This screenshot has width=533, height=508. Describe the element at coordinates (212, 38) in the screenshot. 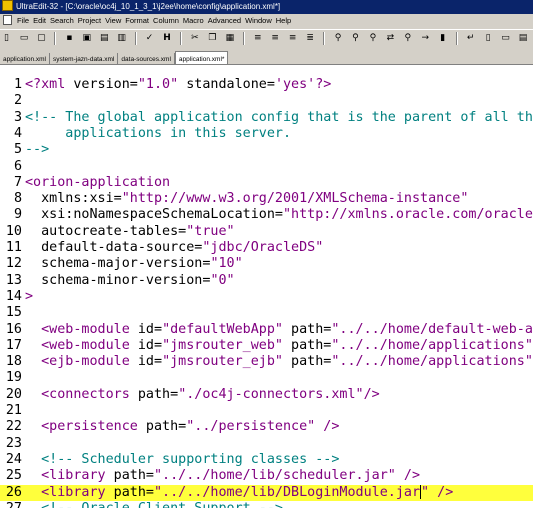

I see `copy-icon: ❐` at that location.